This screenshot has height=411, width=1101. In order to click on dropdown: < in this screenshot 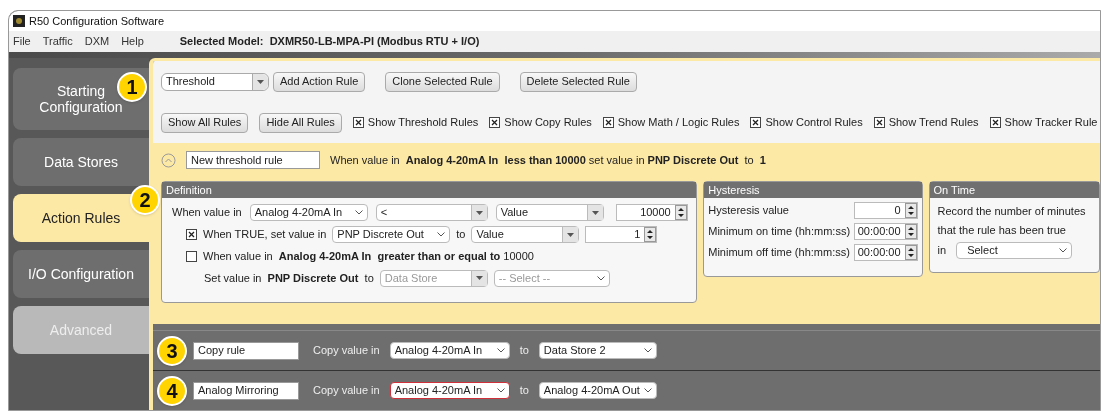, I will do `click(431, 212)`.